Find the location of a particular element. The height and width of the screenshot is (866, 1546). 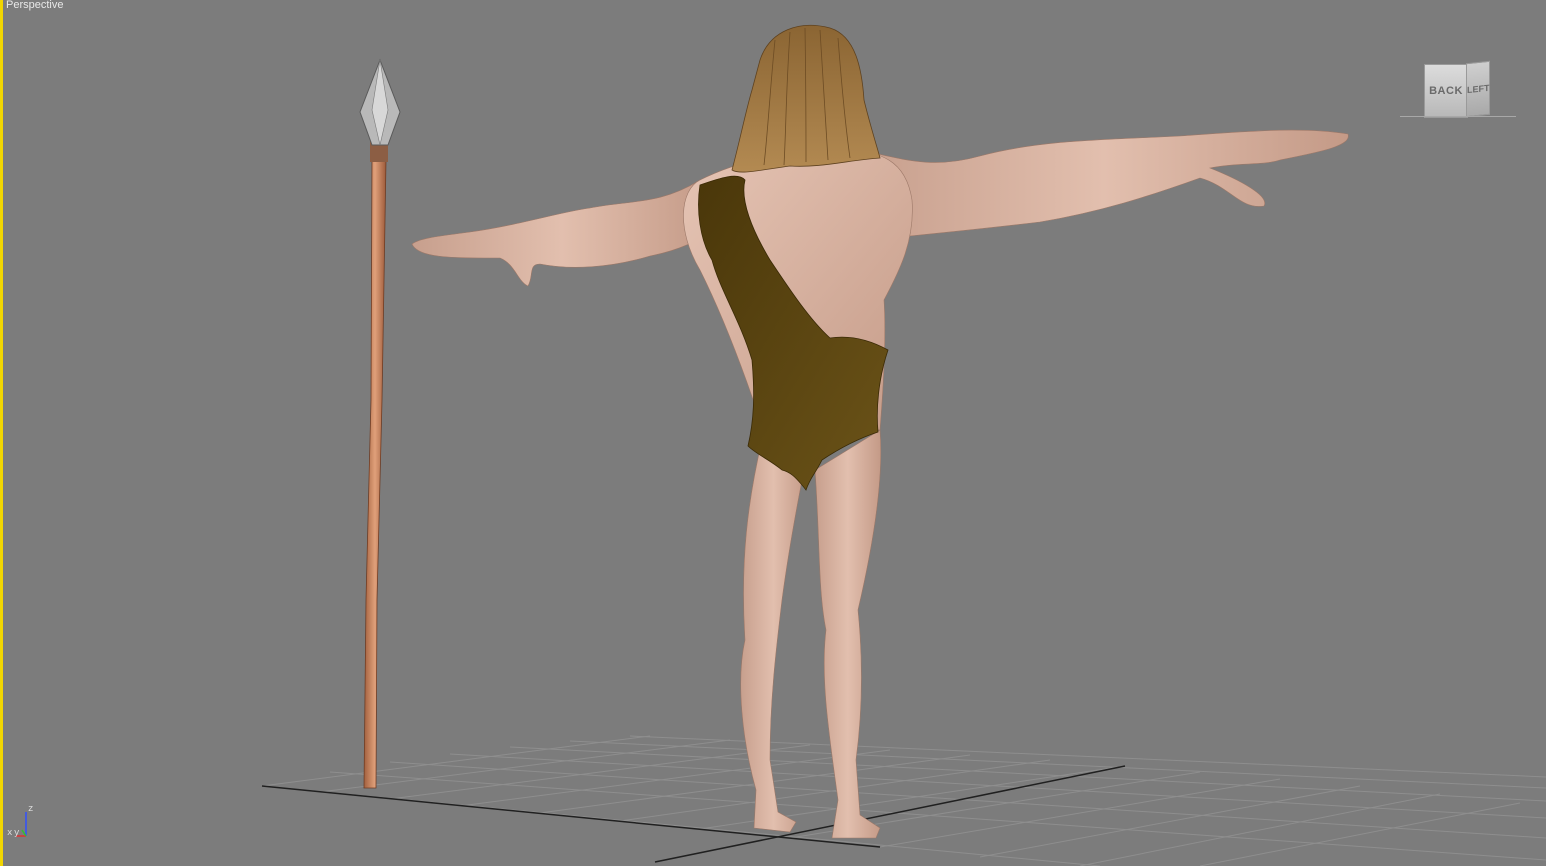

ground-grid is located at coordinates (903, 800).